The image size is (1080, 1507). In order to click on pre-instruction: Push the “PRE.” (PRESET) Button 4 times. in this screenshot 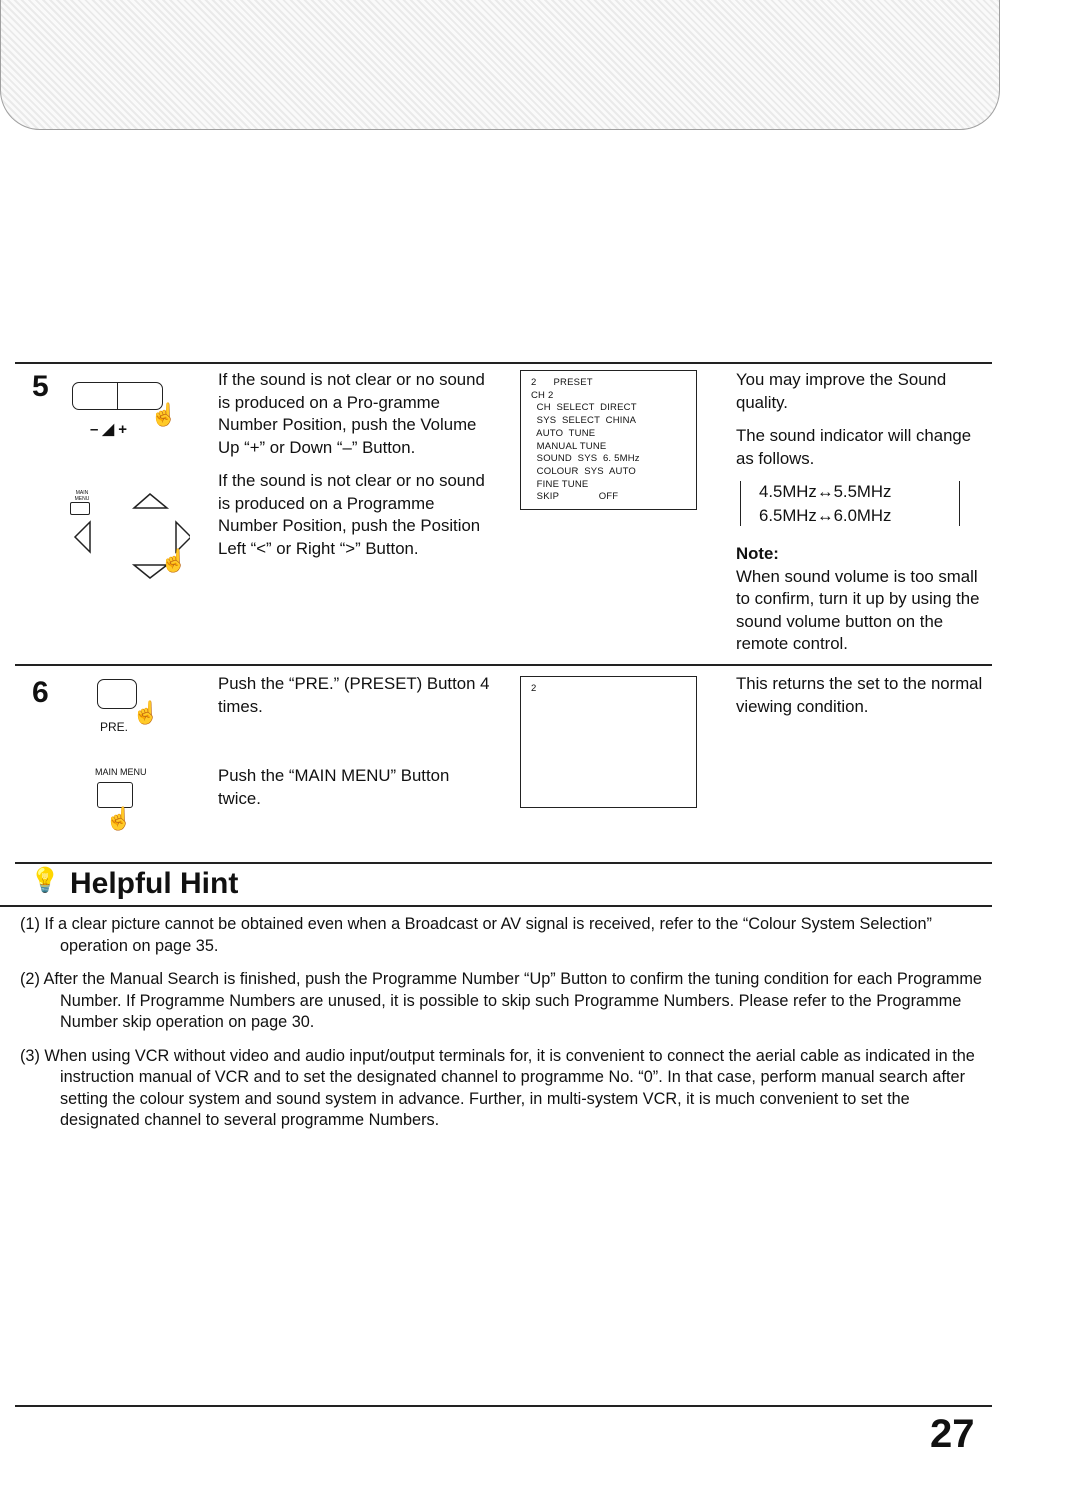, I will do `click(354, 695)`.